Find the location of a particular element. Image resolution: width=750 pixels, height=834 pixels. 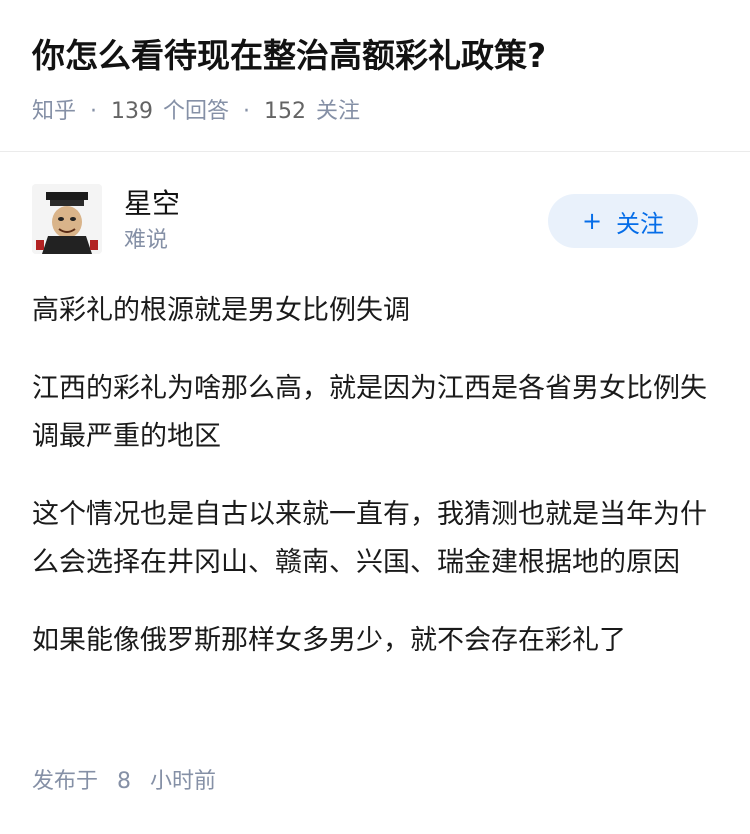

author-bio: 难说 is located at coordinates (146, 240).